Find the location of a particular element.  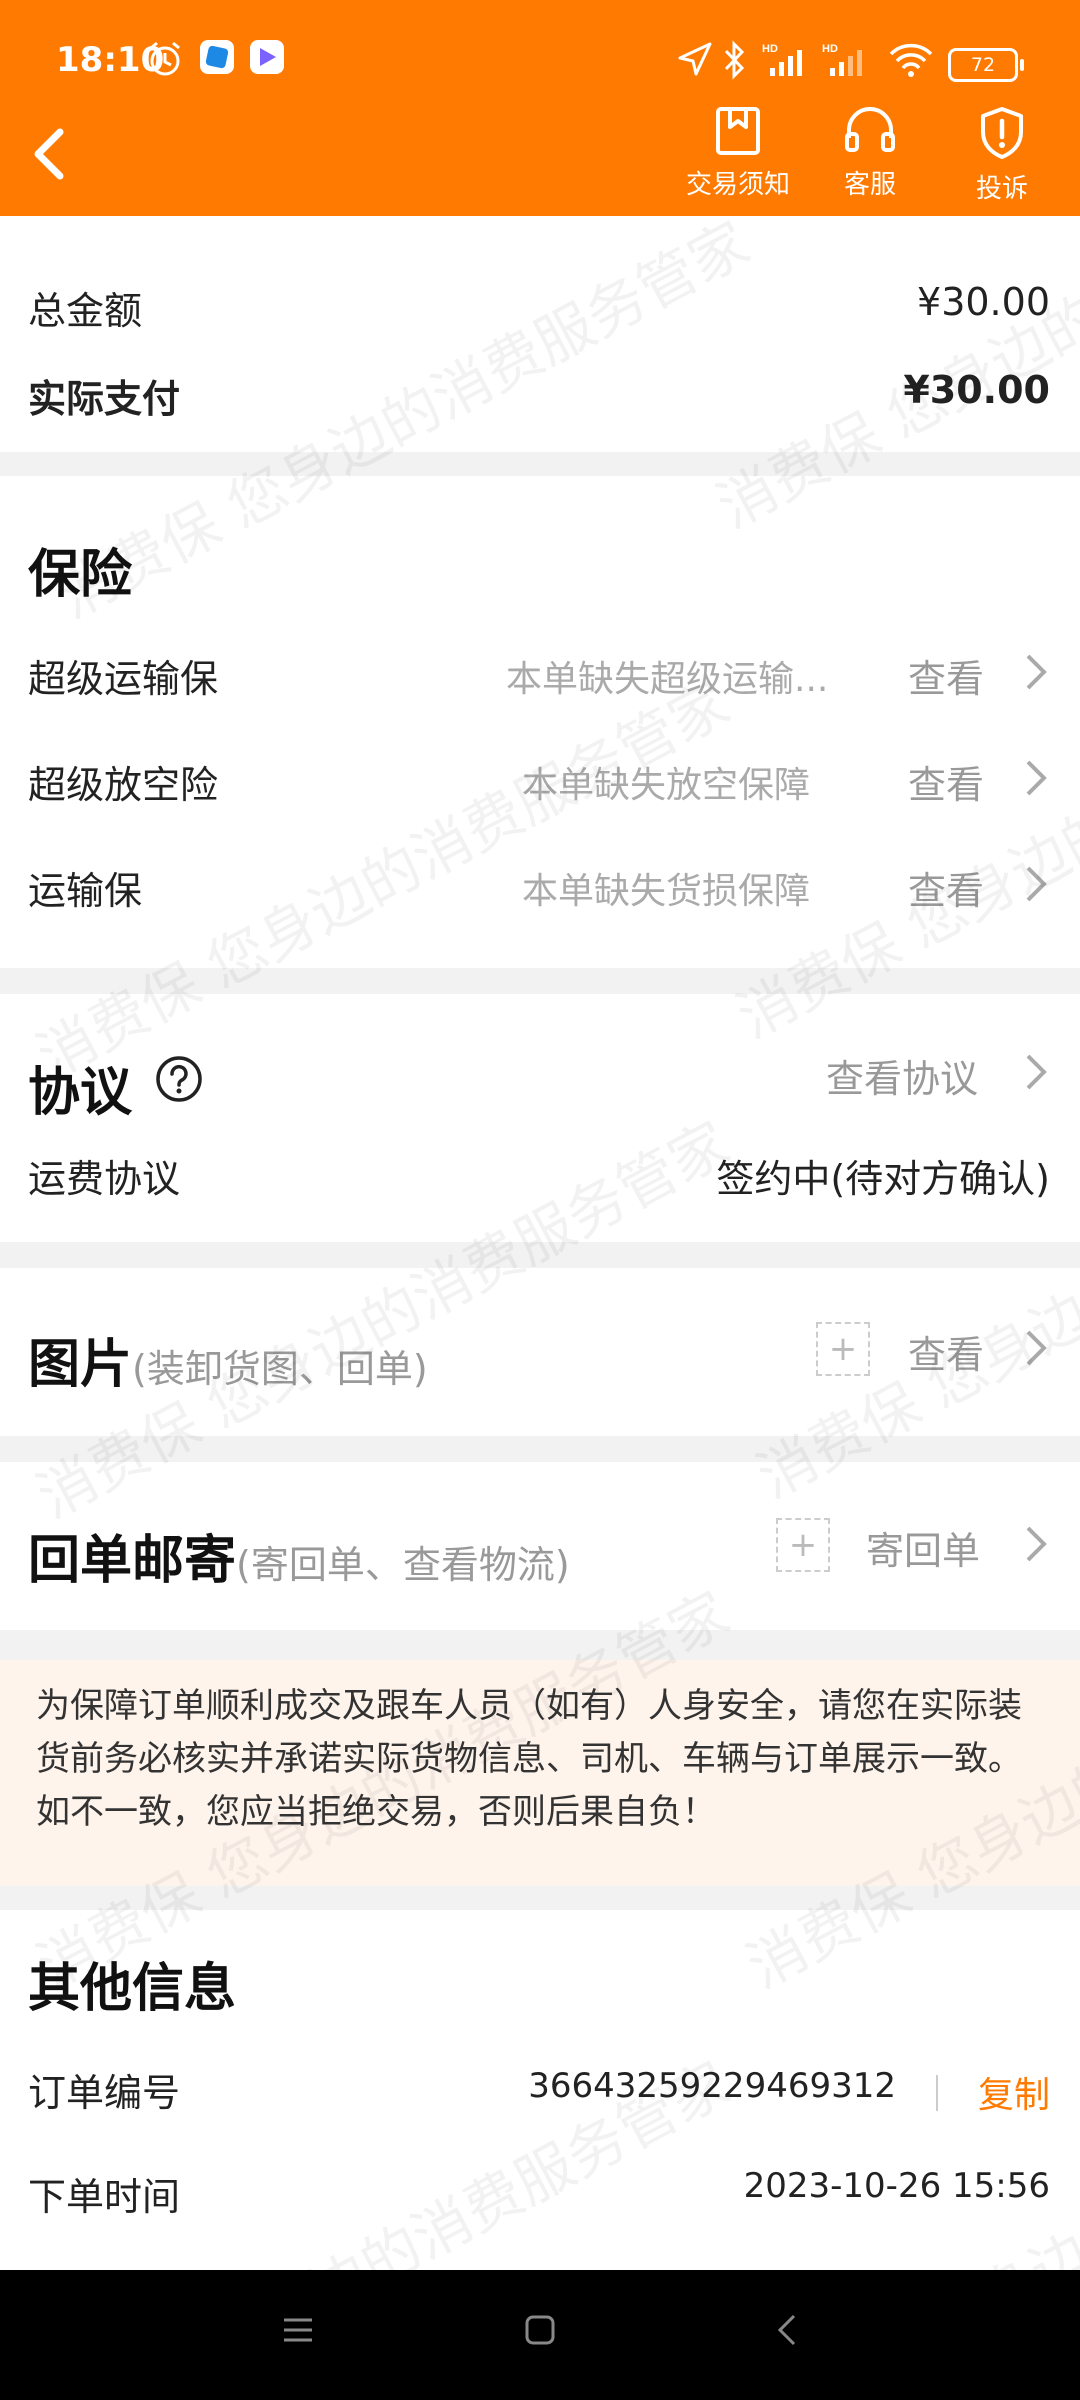

customer-service-button: 客服 is located at coordinates (870, 156).